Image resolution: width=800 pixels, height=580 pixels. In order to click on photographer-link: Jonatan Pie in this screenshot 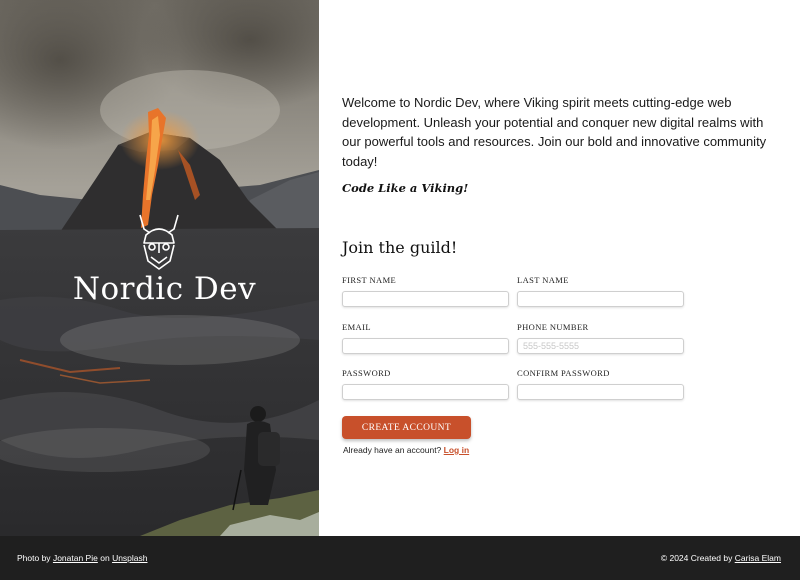, I will do `click(75, 558)`.